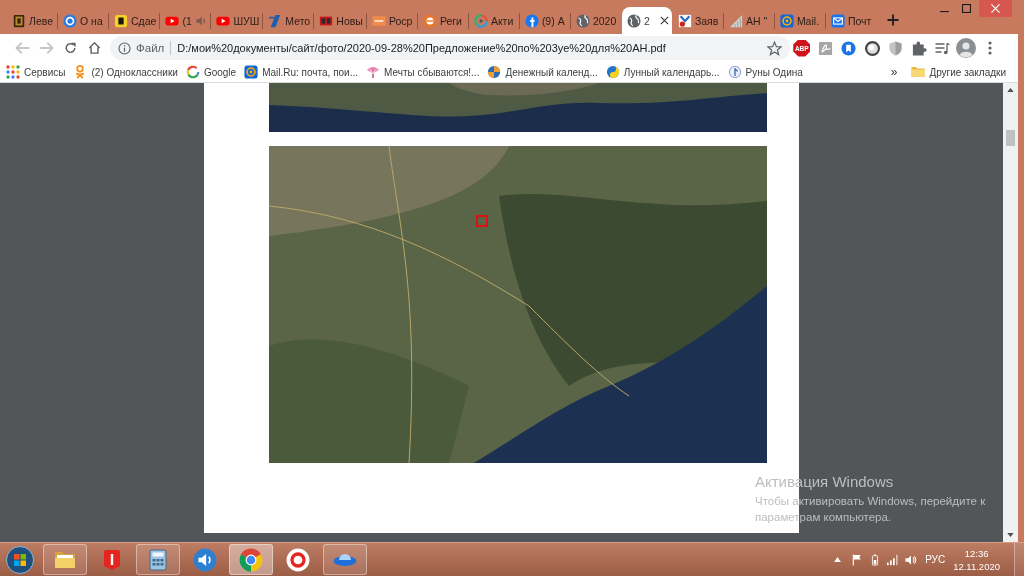 This screenshot has height=576, width=1024. I want to click on home-icon, so click(94, 48).